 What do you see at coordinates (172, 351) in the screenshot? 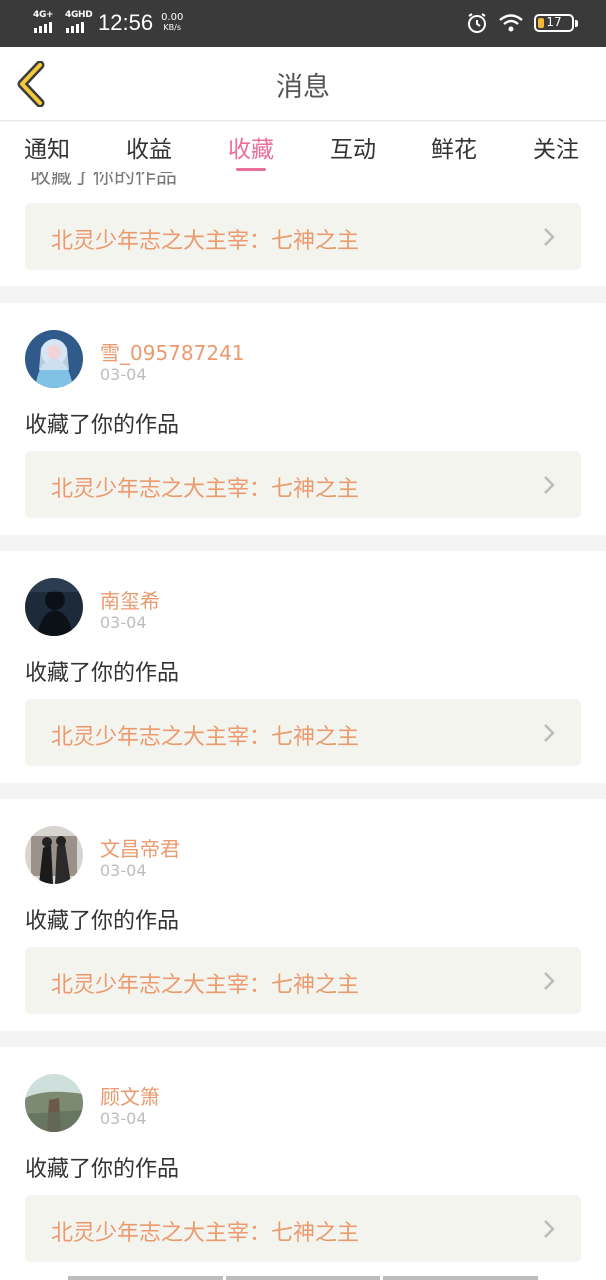
I see `username: 雪_095787241` at bounding box center [172, 351].